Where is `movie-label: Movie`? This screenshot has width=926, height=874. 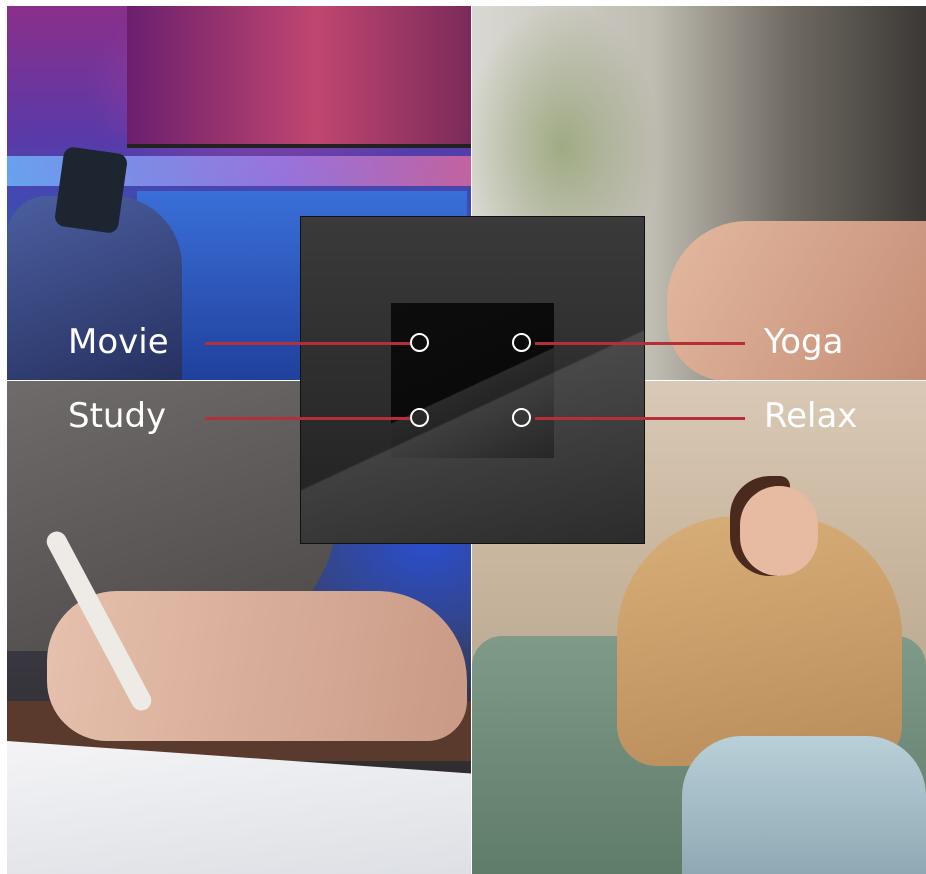
movie-label: Movie is located at coordinates (118, 342).